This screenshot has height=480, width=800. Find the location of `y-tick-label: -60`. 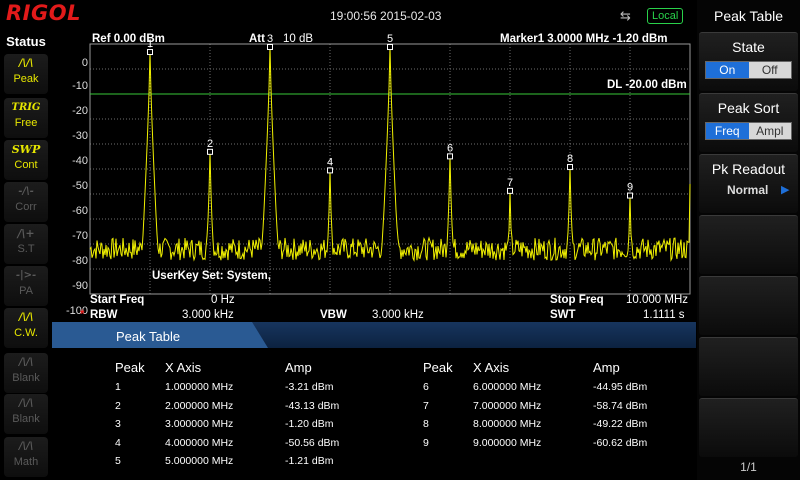

y-tick-label: -60 is located at coordinates (80, 211).